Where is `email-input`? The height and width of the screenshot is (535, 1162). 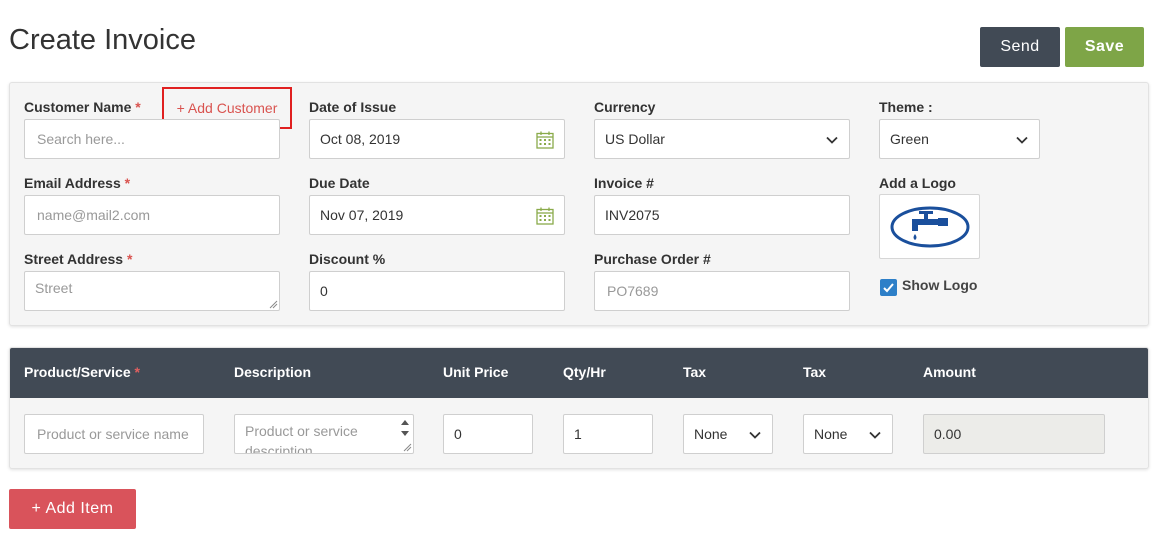 email-input is located at coordinates (152, 215).